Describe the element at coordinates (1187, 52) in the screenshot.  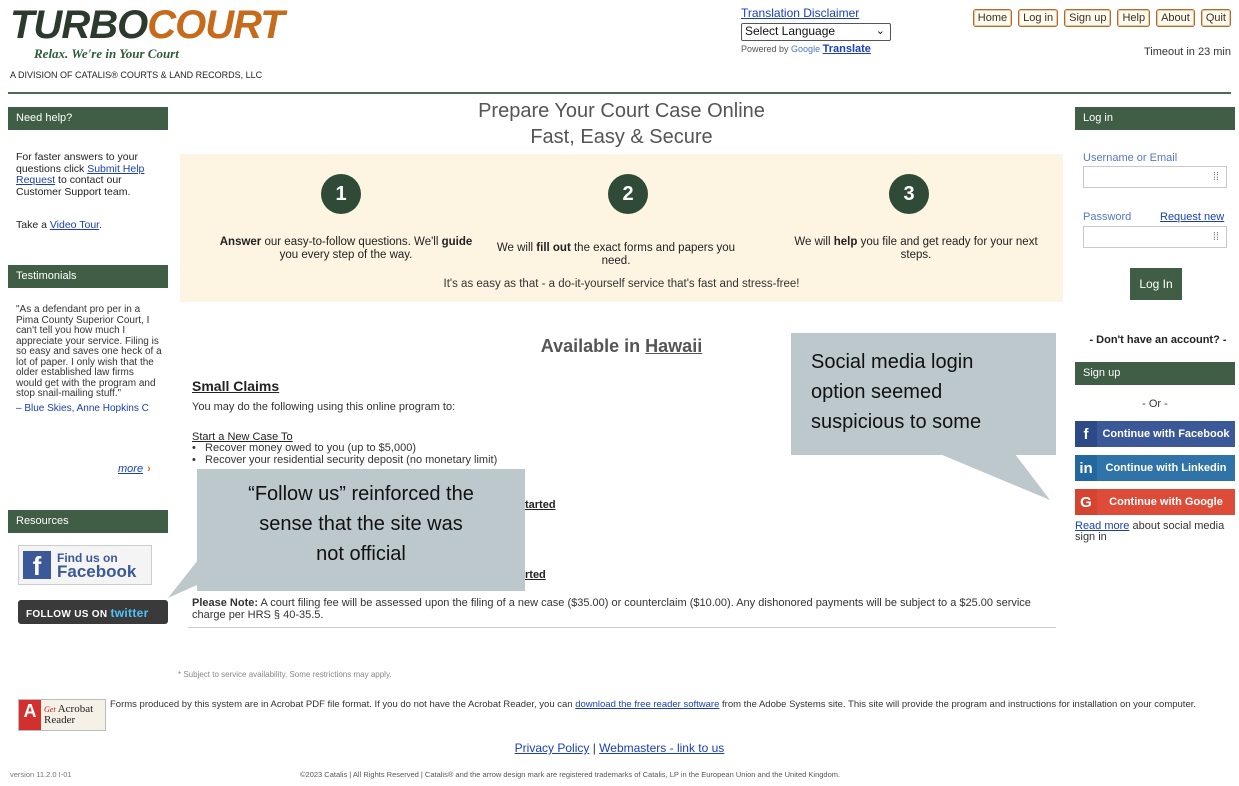
I see `session-timeout: Timeout in 23 min` at that location.